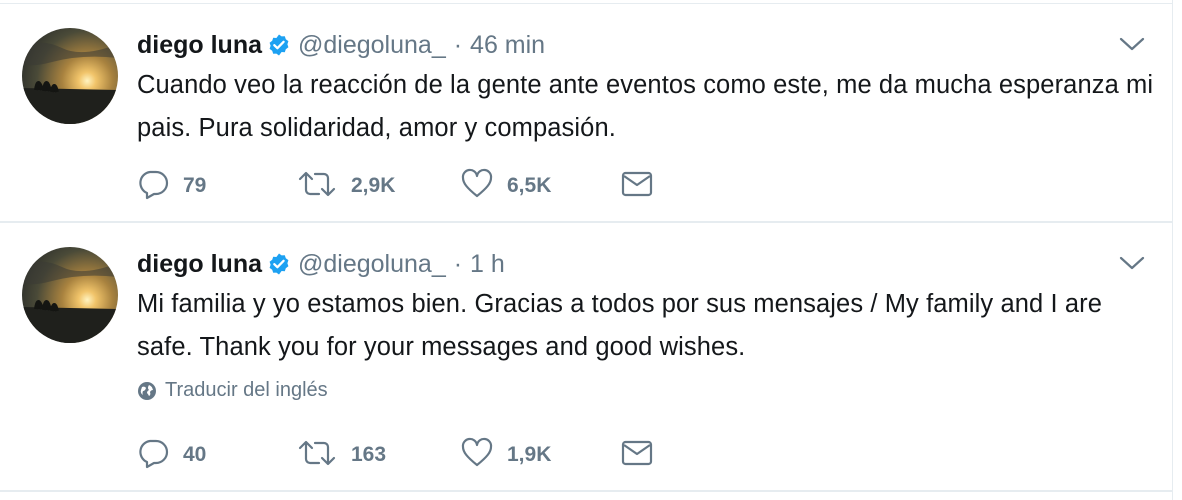 This screenshot has width=1182, height=500. Describe the element at coordinates (341, 455) in the screenshot. I see `retweet-button: 163` at that location.